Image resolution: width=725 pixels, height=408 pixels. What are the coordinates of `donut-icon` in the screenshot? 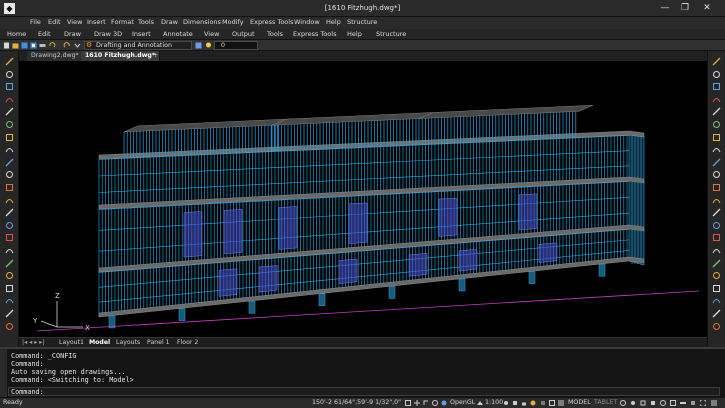 It's located at (9, 326).